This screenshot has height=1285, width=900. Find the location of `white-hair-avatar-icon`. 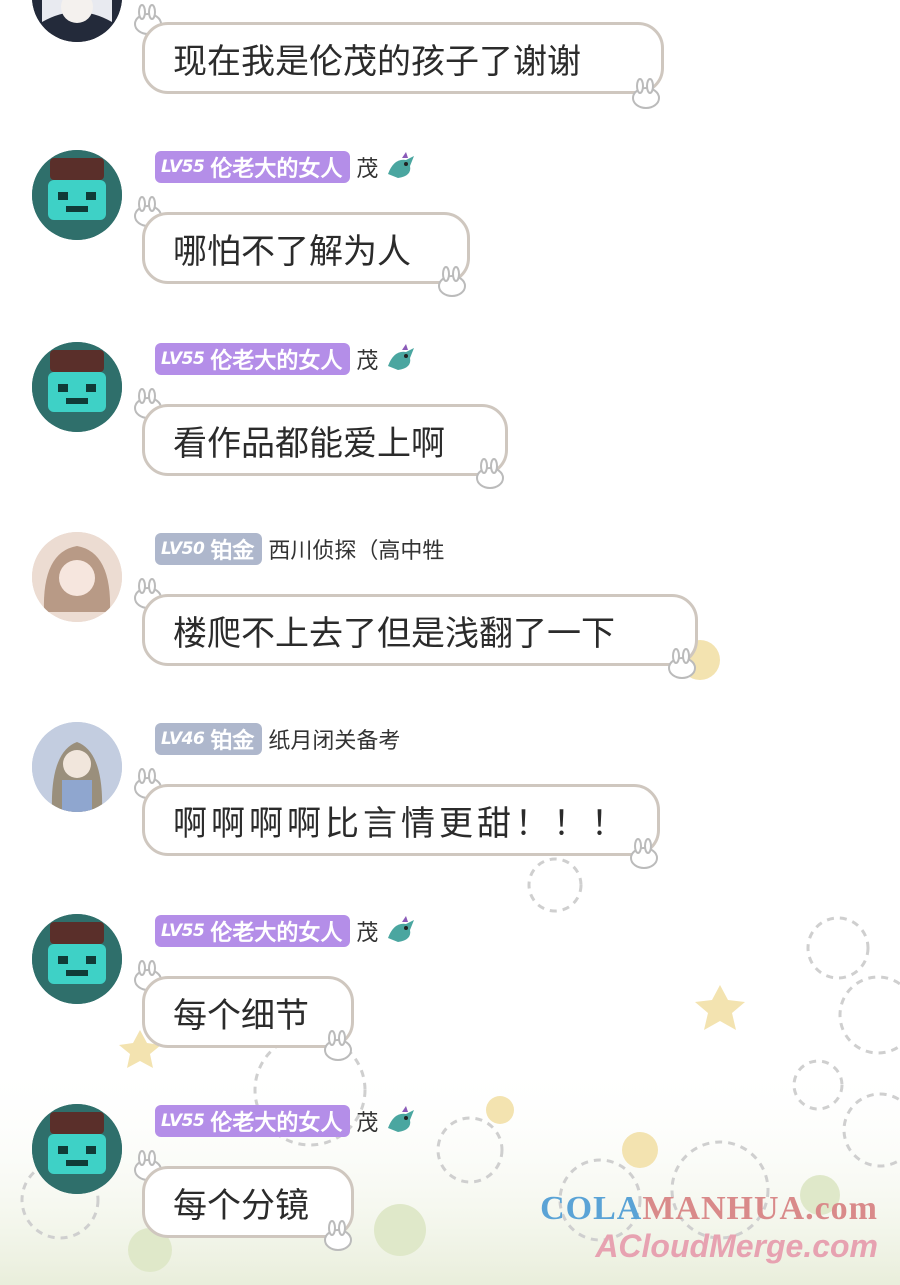

white-hair-avatar-icon is located at coordinates (77, 21).